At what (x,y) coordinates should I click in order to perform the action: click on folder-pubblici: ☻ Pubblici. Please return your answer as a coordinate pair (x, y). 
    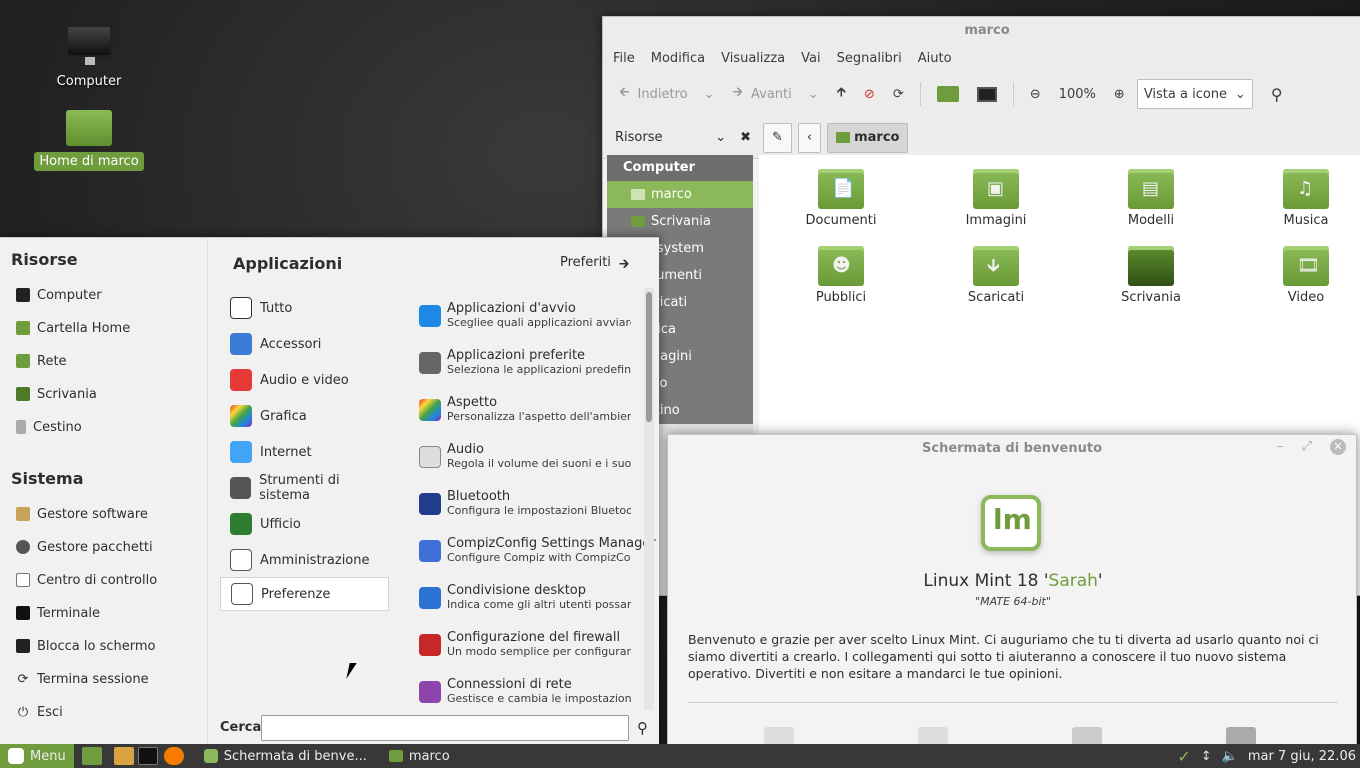
    Looking at the image, I should click on (841, 275).